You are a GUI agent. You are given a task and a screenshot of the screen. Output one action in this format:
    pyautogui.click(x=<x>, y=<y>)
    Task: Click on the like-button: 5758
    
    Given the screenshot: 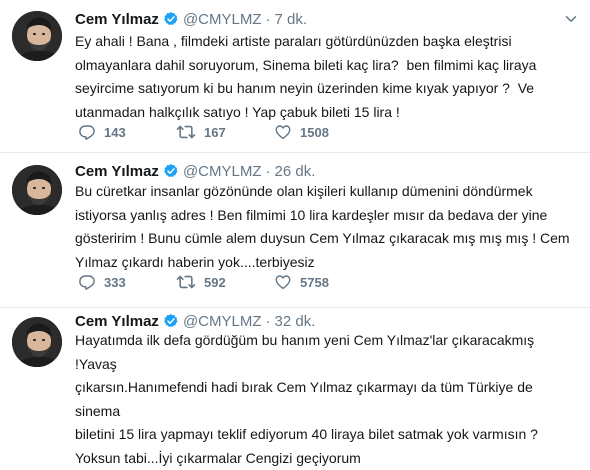 What is the action you would take?
    pyautogui.click(x=301, y=282)
    